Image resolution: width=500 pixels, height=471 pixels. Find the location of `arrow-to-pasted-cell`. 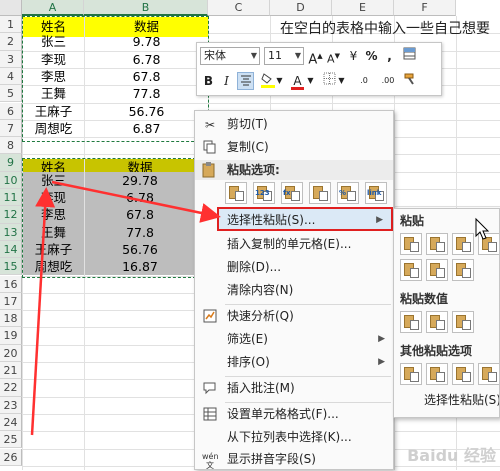

arrow-to-pasted-cell is located at coordinates (43, 311).